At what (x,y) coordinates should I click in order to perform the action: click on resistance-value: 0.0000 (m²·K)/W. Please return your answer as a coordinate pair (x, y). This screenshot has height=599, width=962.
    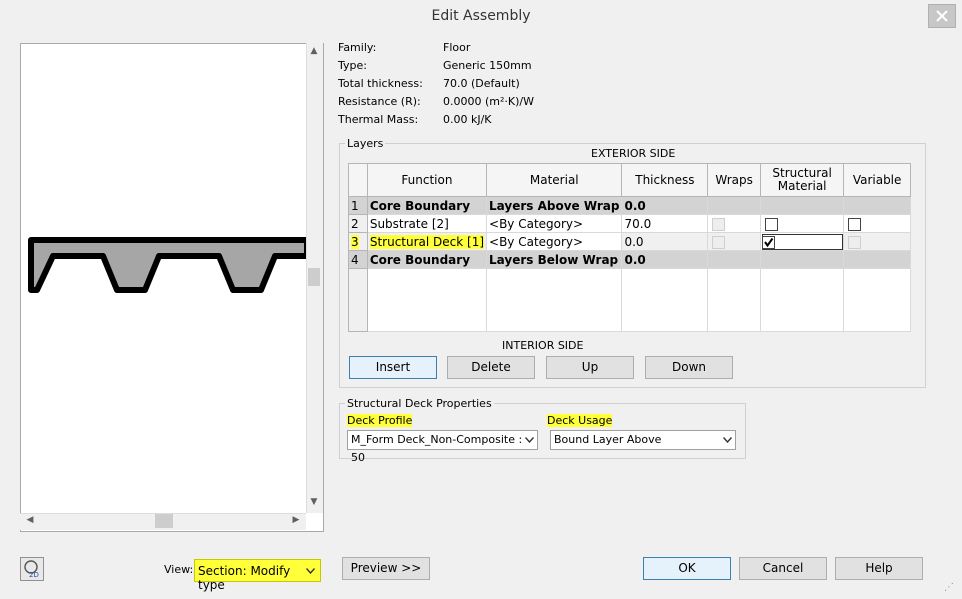
    Looking at the image, I should click on (488, 101).